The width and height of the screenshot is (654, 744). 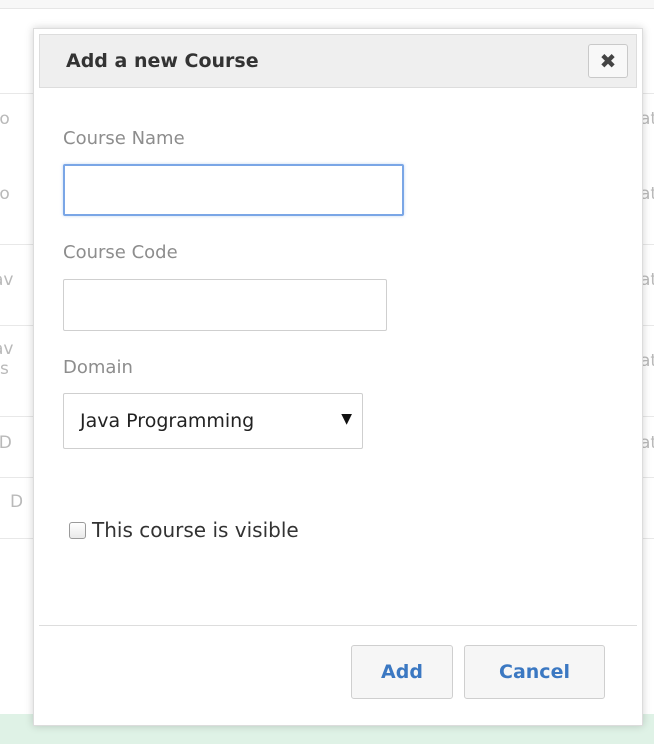 I want to click on table-cell: D, so click(x=17, y=502).